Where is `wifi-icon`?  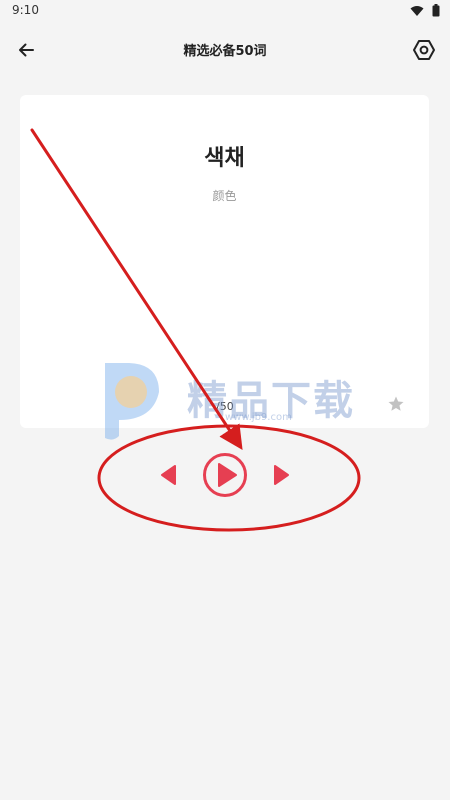 wifi-icon is located at coordinates (417, 10).